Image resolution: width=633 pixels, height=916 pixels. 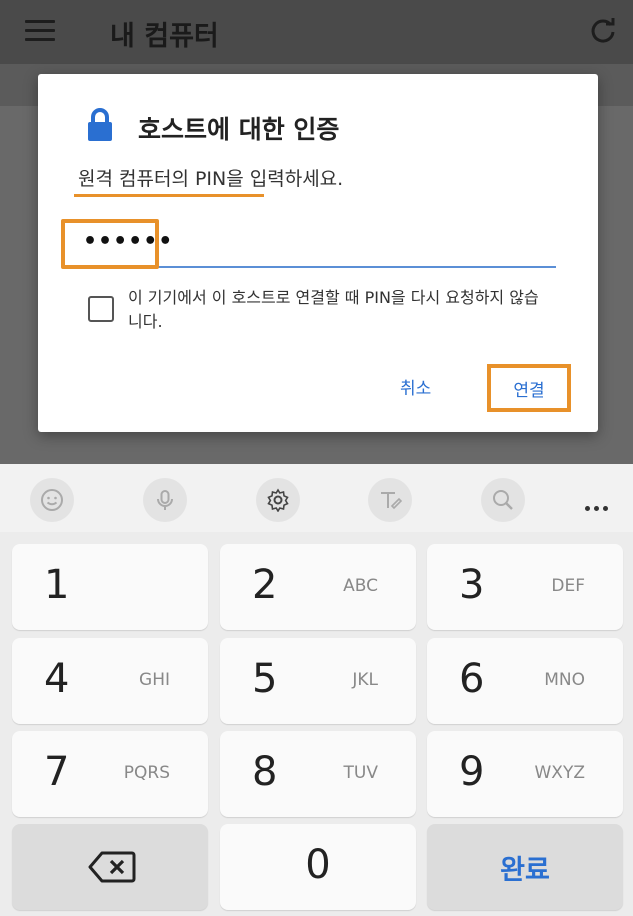 I want to click on key-6: 6 MNO, so click(x=525, y=681).